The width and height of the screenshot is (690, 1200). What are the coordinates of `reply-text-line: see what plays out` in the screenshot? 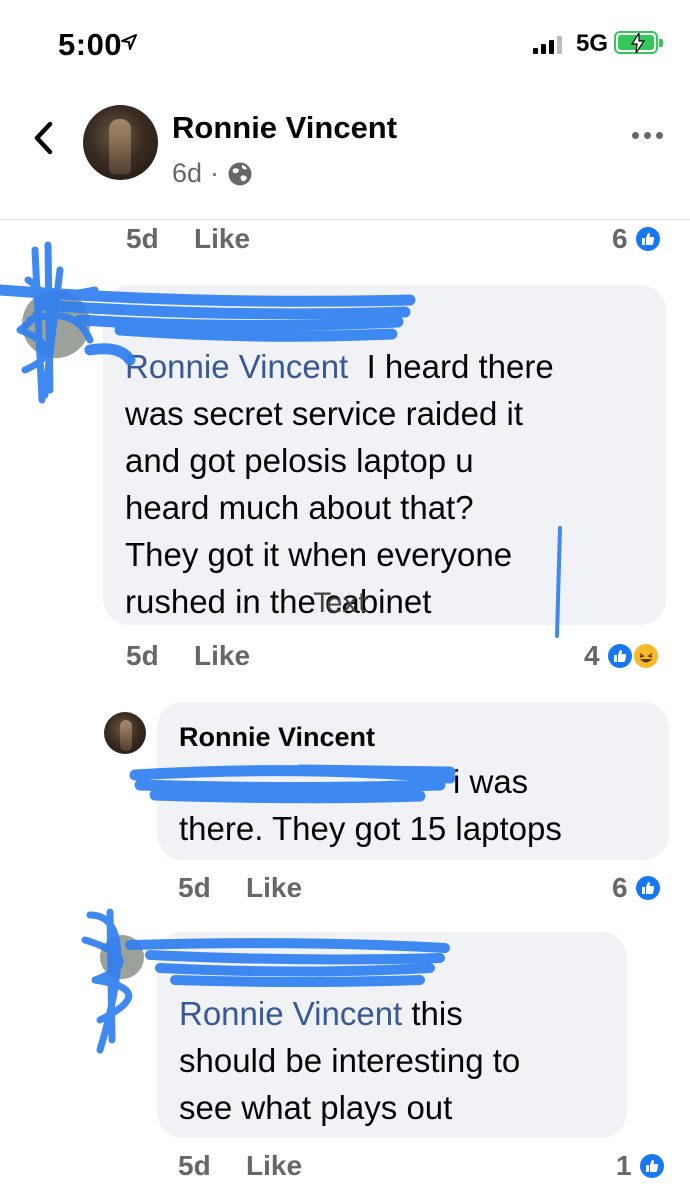 It's located at (316, 1107).